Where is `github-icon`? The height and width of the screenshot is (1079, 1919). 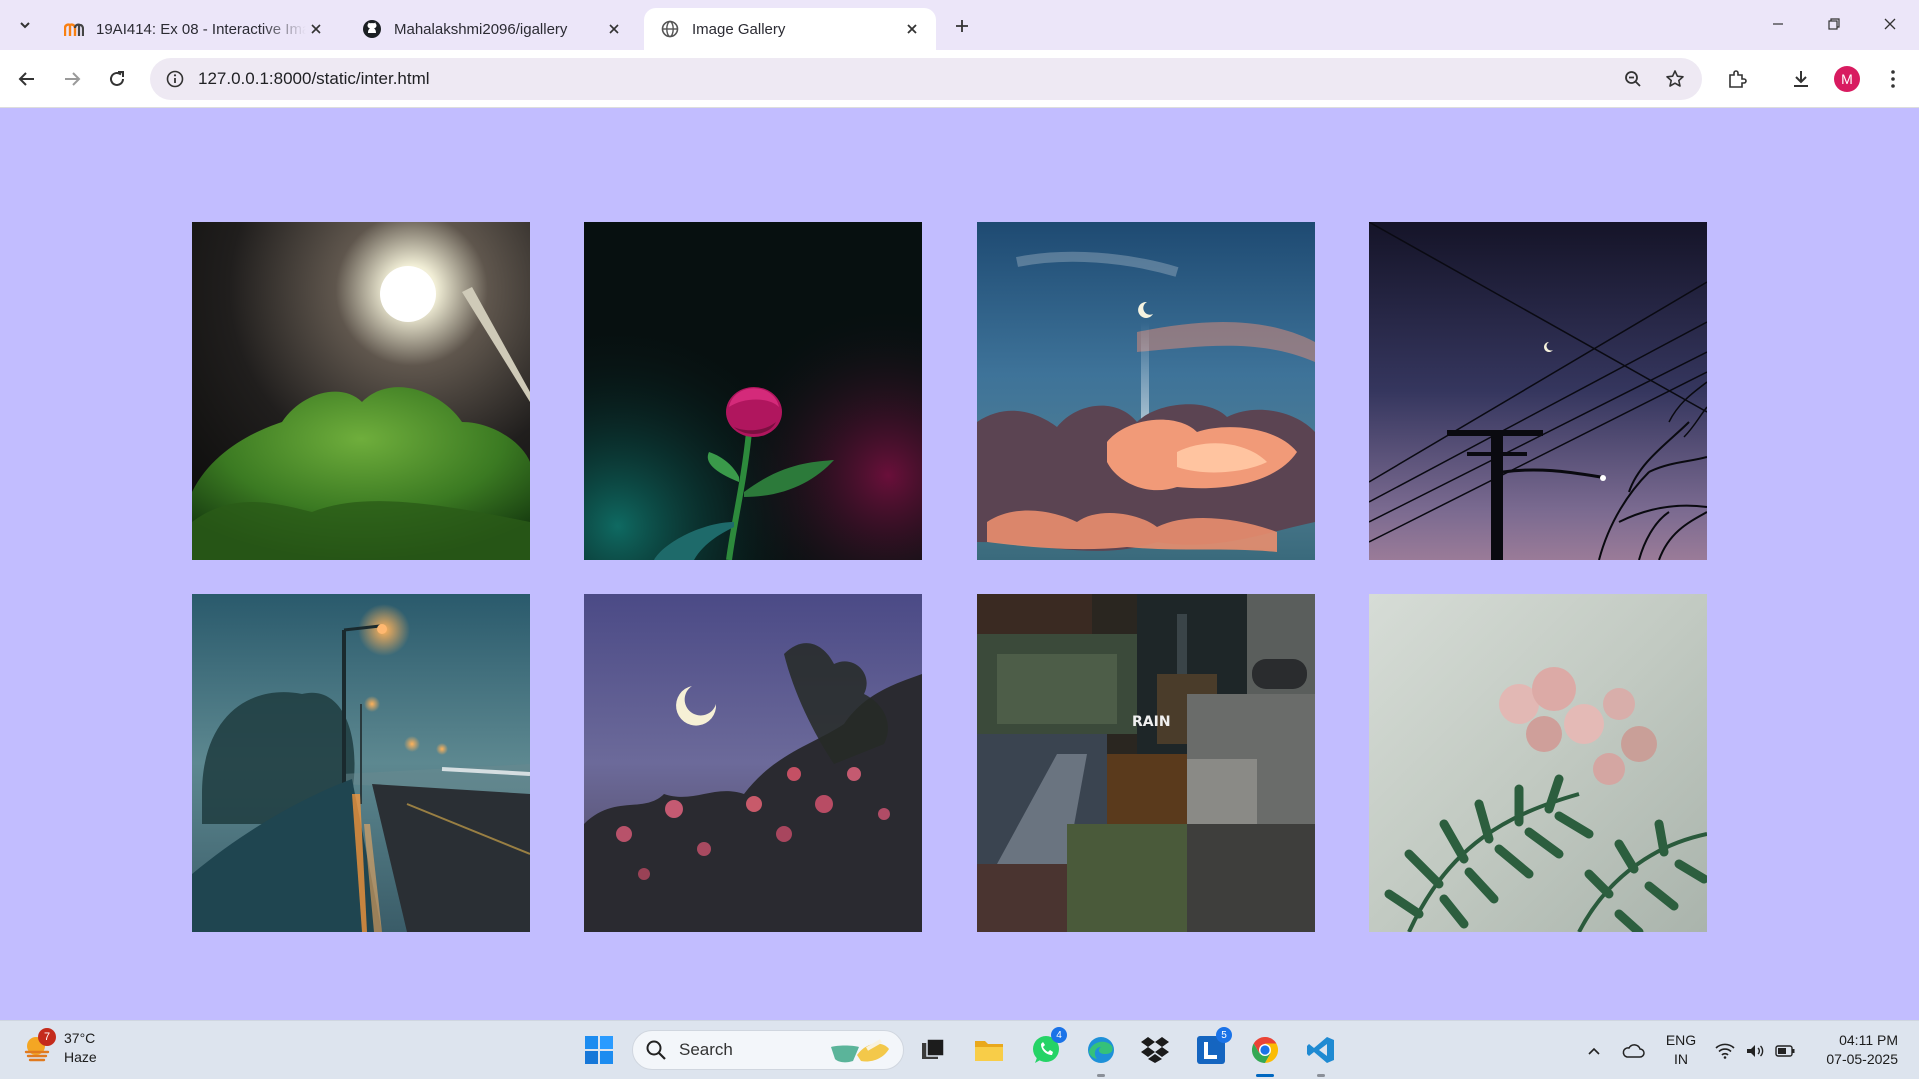
github-icon is located at coordinates (372, 29).